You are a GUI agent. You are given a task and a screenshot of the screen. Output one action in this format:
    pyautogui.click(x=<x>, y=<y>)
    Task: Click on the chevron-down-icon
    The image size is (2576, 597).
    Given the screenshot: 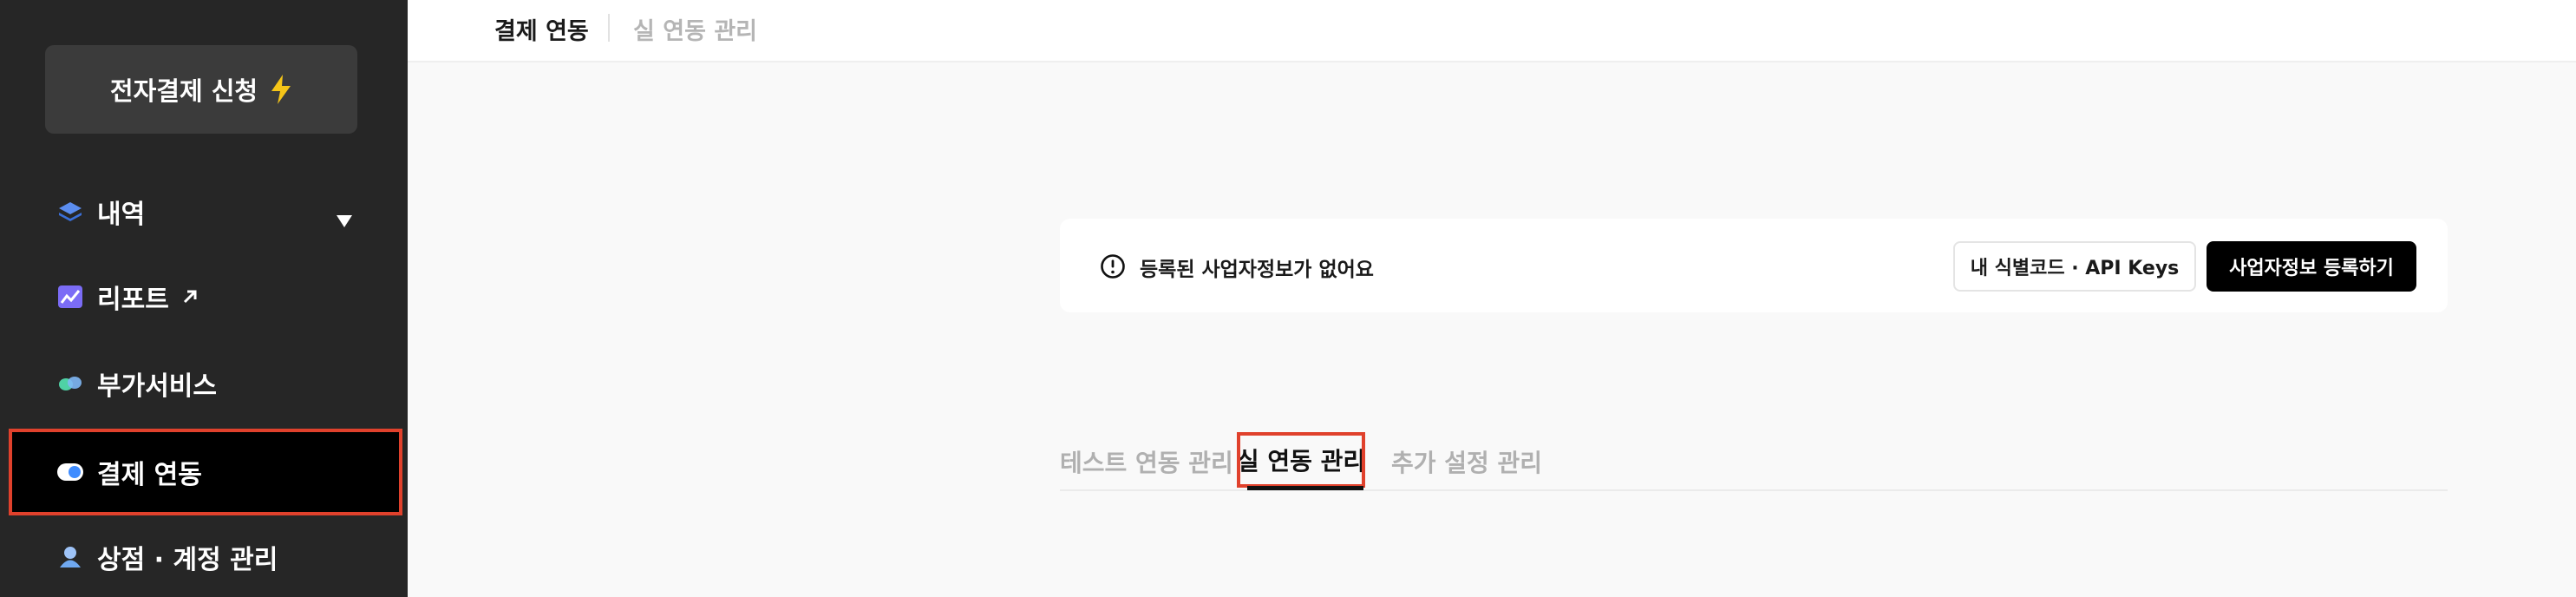 What is the action you would take?
    pyautogui.click(x=344, y=219)
    